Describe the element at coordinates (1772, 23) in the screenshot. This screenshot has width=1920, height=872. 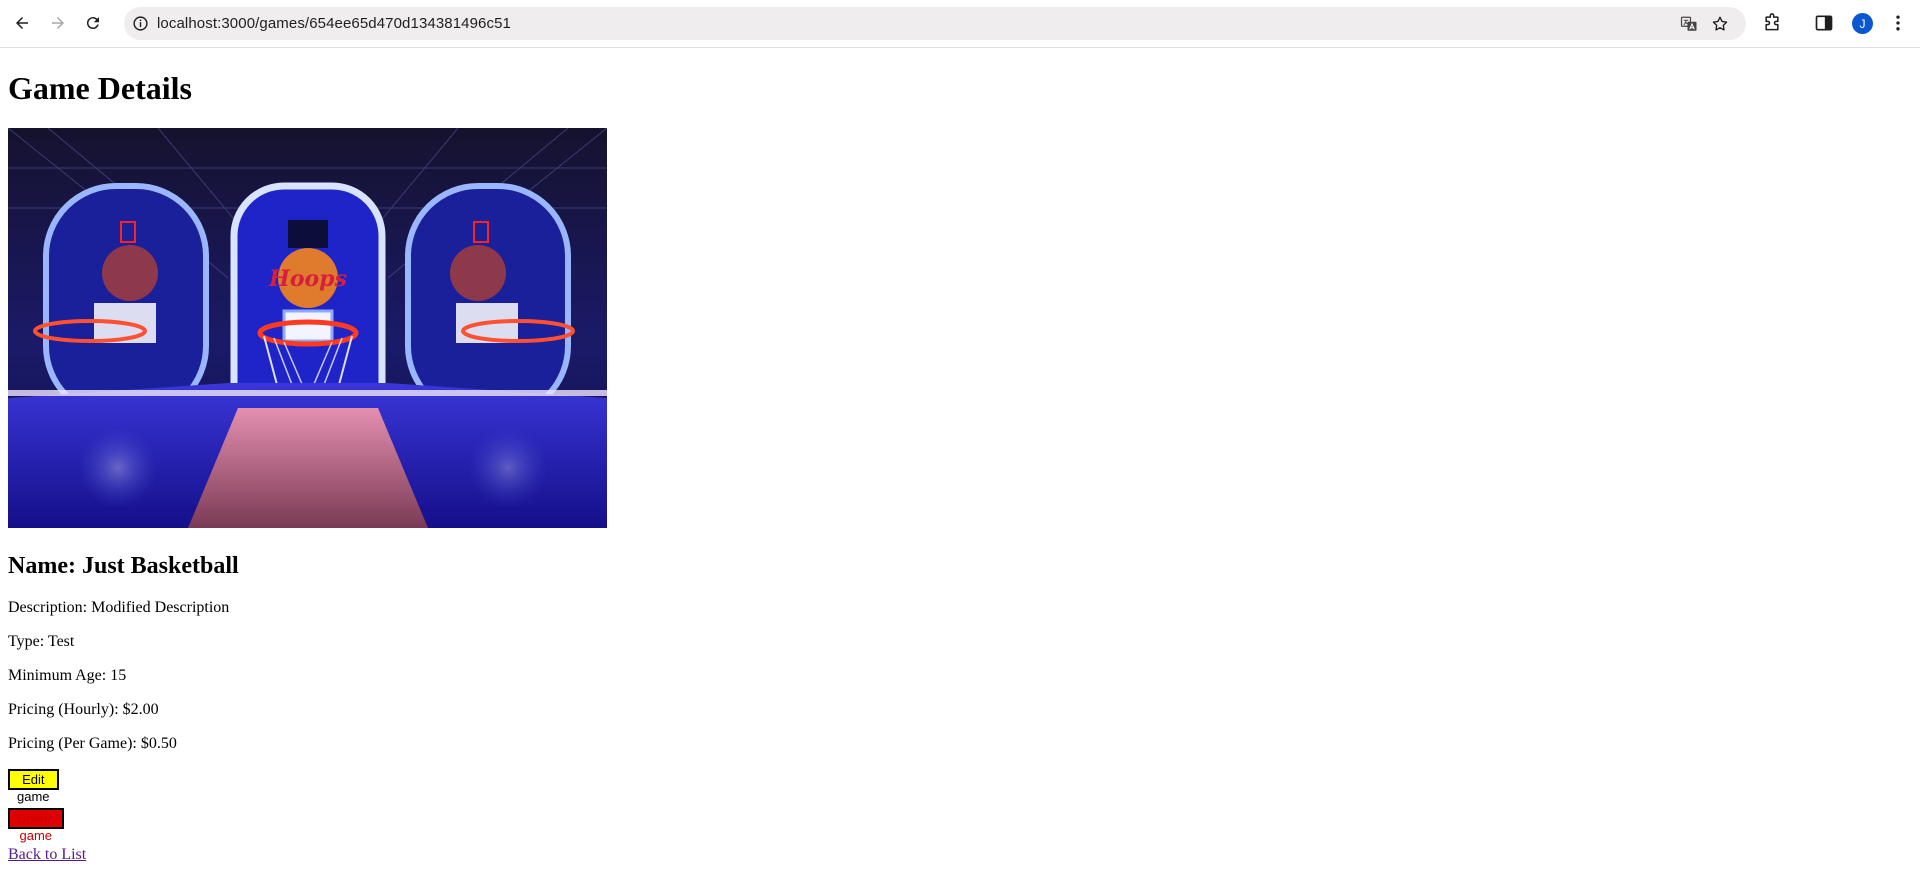
I see `extensions-puzzle-icon` at that location.